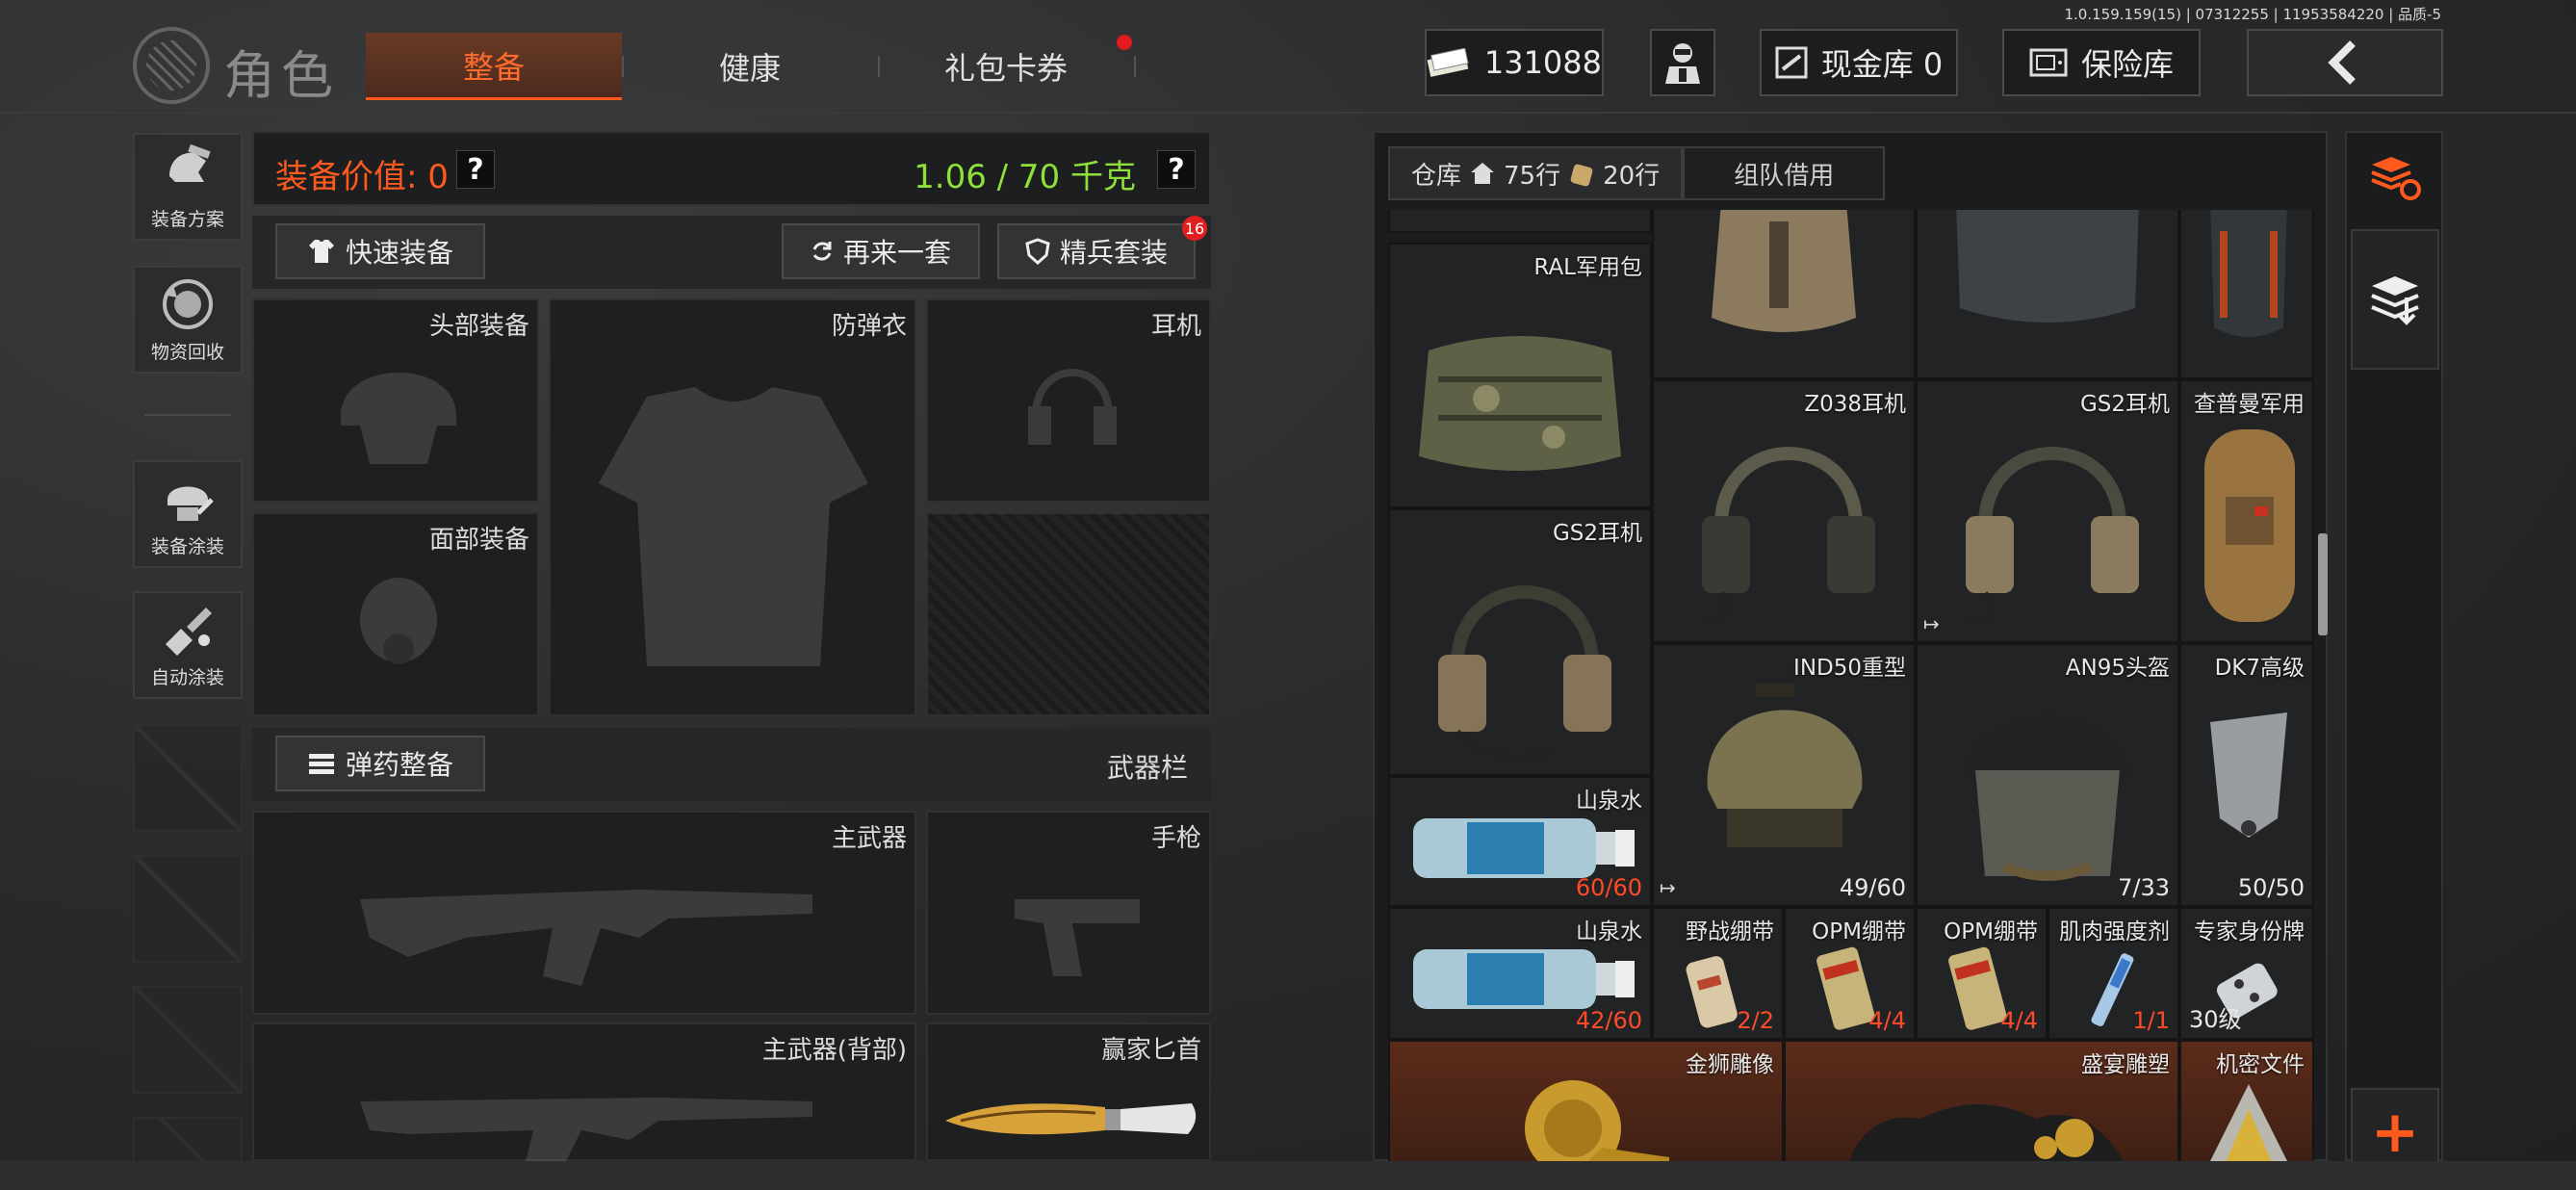 This screenshot has width=2576, height=1190. I want to click on weight-display: 1.06 / 70 千克, so click(1025, 177).